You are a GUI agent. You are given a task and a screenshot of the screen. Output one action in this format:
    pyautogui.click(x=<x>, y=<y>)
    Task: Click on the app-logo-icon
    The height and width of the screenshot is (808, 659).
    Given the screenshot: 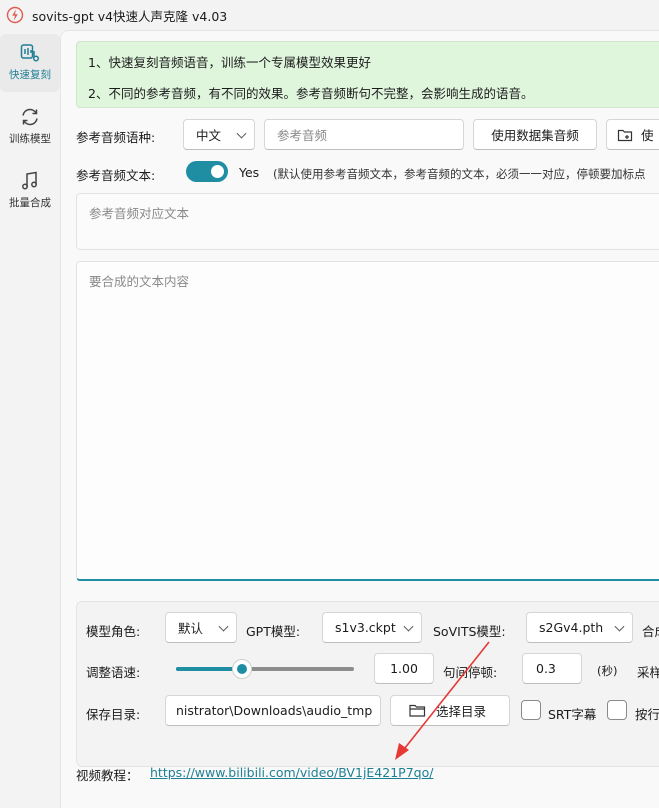 What is the action you would take?
    pyautogui.click(x=15, y=15)
    